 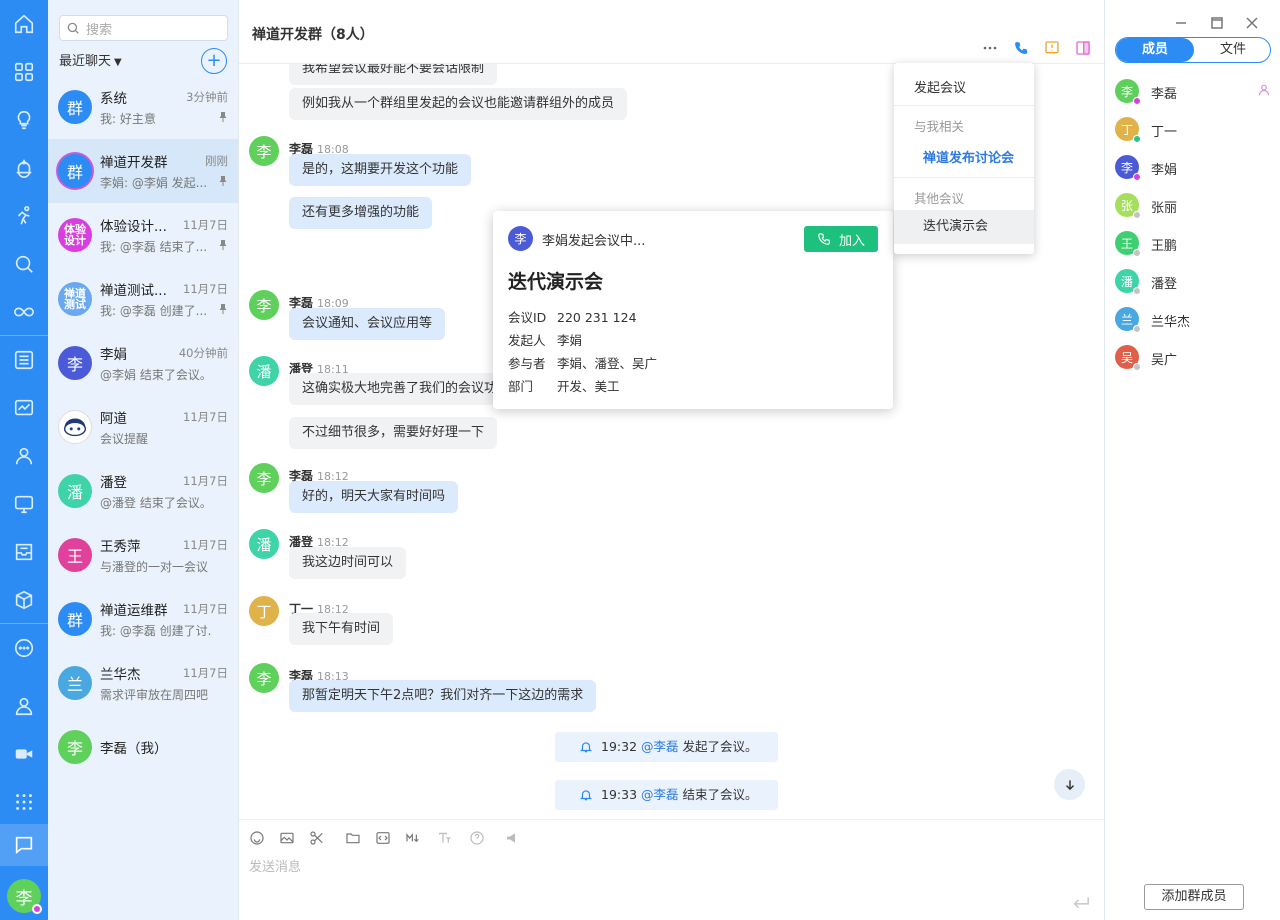 What do you see at coordinates (24, 896) in the screenshot?
I see `my-avatar: 李` at bounding box center [24, 896].